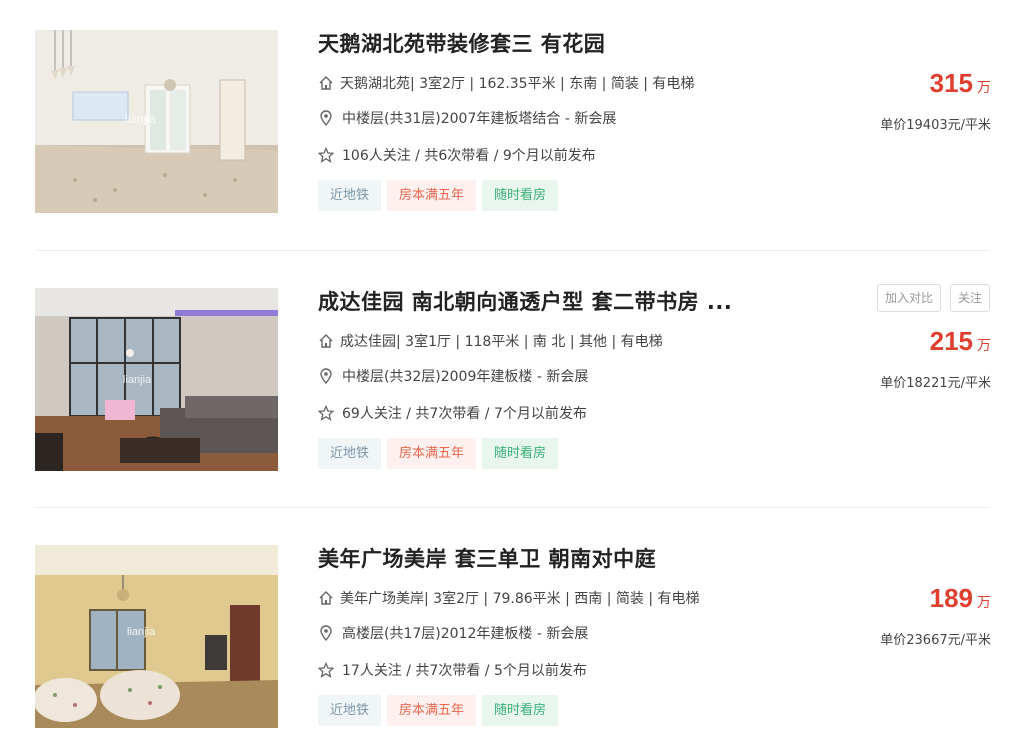 The image size is (1023, 745). I want to click on position-text: 中楼层(共31层)2007年建板塔结合 - 新会展, so click(479, 119).